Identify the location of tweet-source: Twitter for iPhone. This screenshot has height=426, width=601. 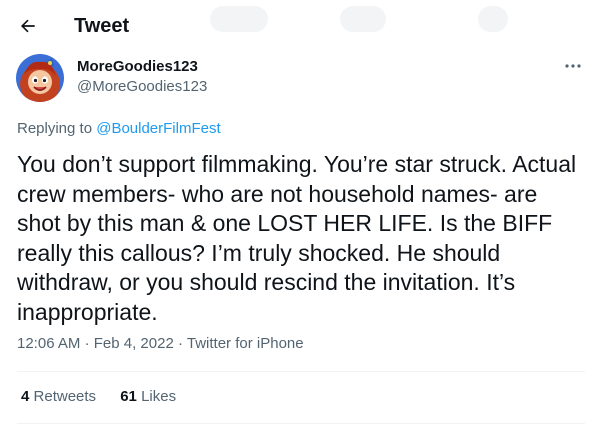
(245, 343).